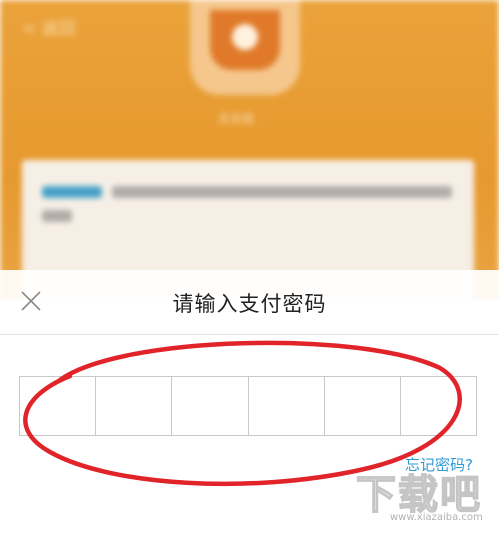 Image resolution: width=499 pixels, height=534 pixels. What do you see at coordinates (249, 334) in the screenshot?
I see `header-divider` at bounding box center [249, 334].